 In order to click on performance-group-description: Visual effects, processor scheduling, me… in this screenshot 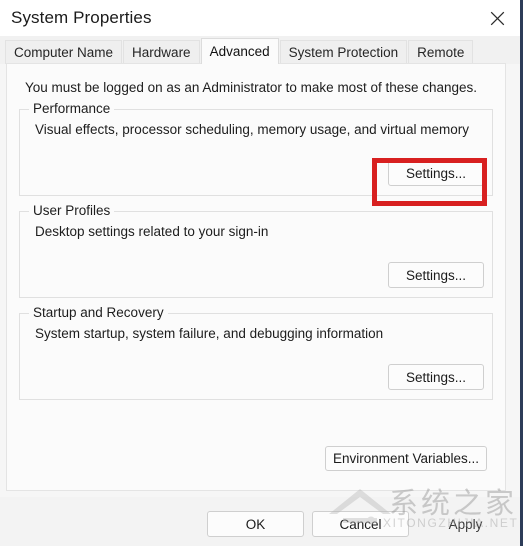, I will do `click(252, 129)`.